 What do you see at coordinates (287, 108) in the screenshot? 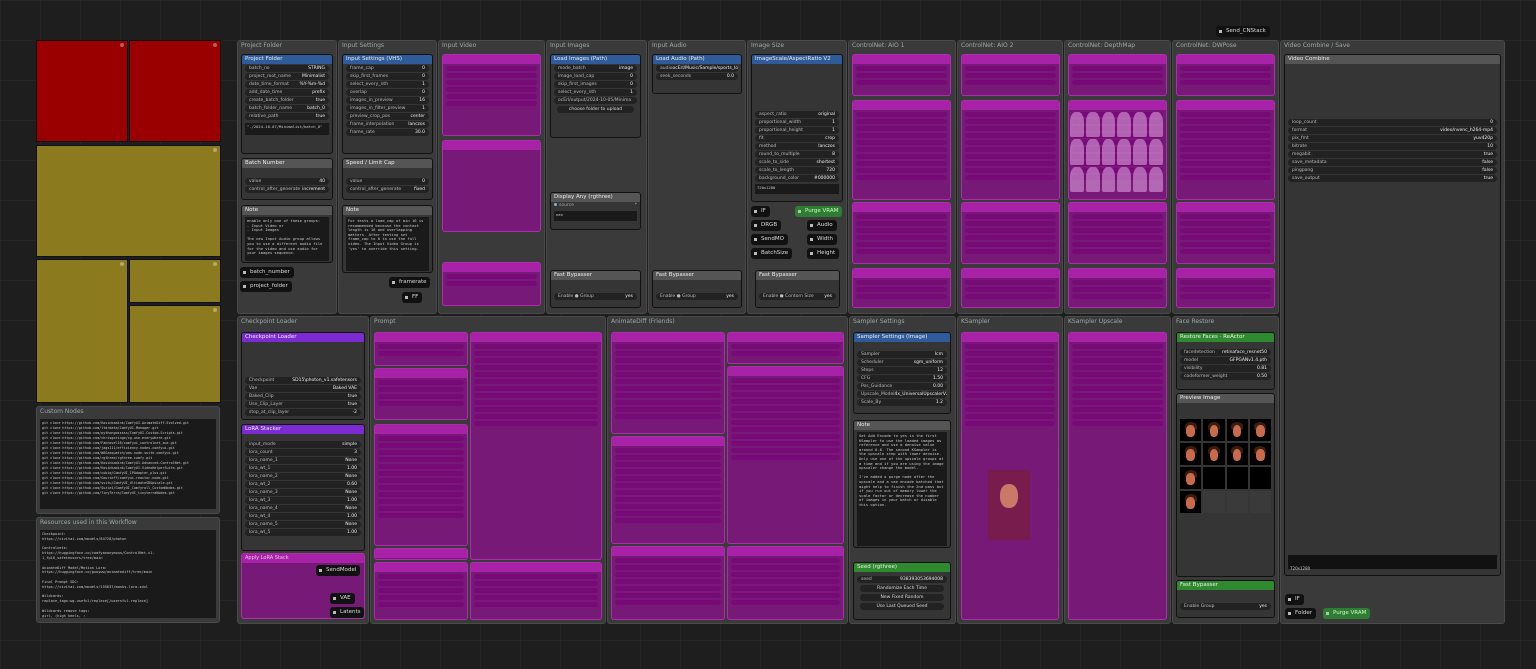
I see `widget-batch-folder-name: batch_folder_name batch_0` at bounding box center [287, 108].